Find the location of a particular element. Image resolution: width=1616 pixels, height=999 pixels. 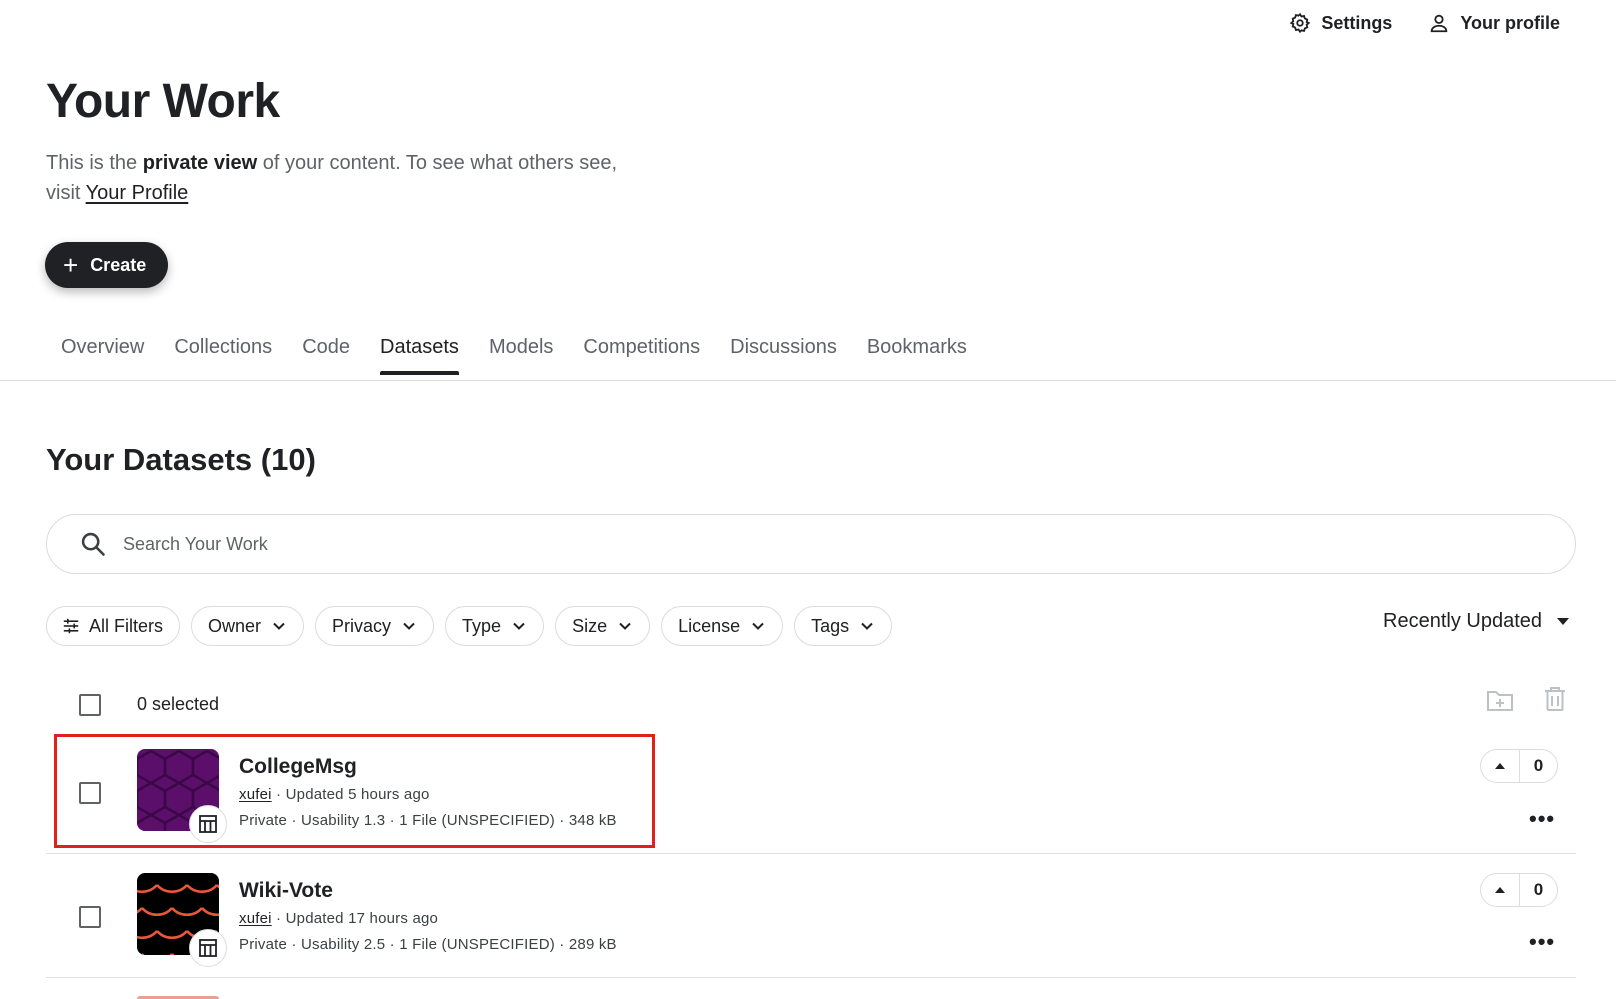

intro-pre: This is the is located at coordinates (94, 163).